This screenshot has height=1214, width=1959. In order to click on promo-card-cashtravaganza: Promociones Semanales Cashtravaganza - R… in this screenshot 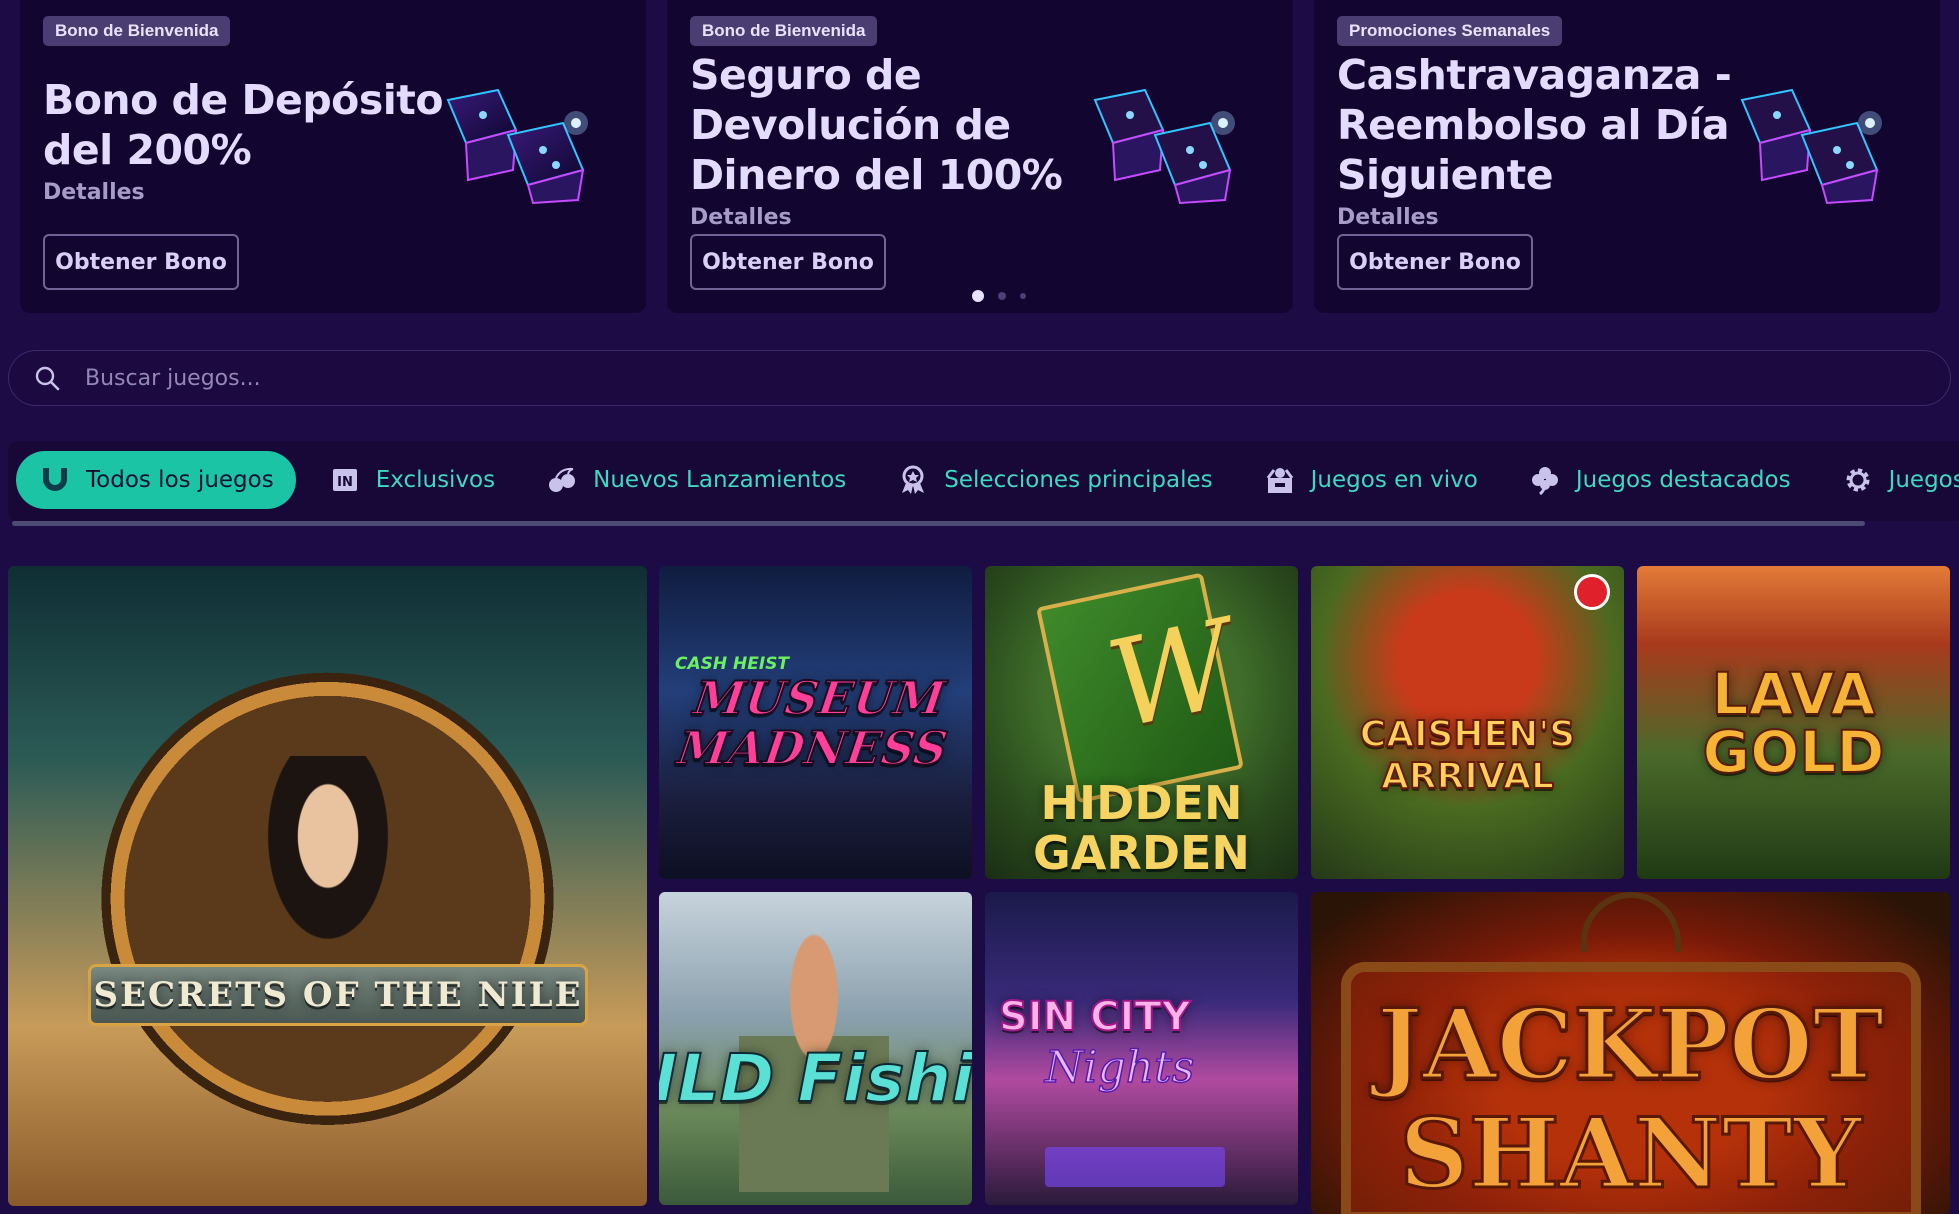, I will do `click(1627, 156)`.